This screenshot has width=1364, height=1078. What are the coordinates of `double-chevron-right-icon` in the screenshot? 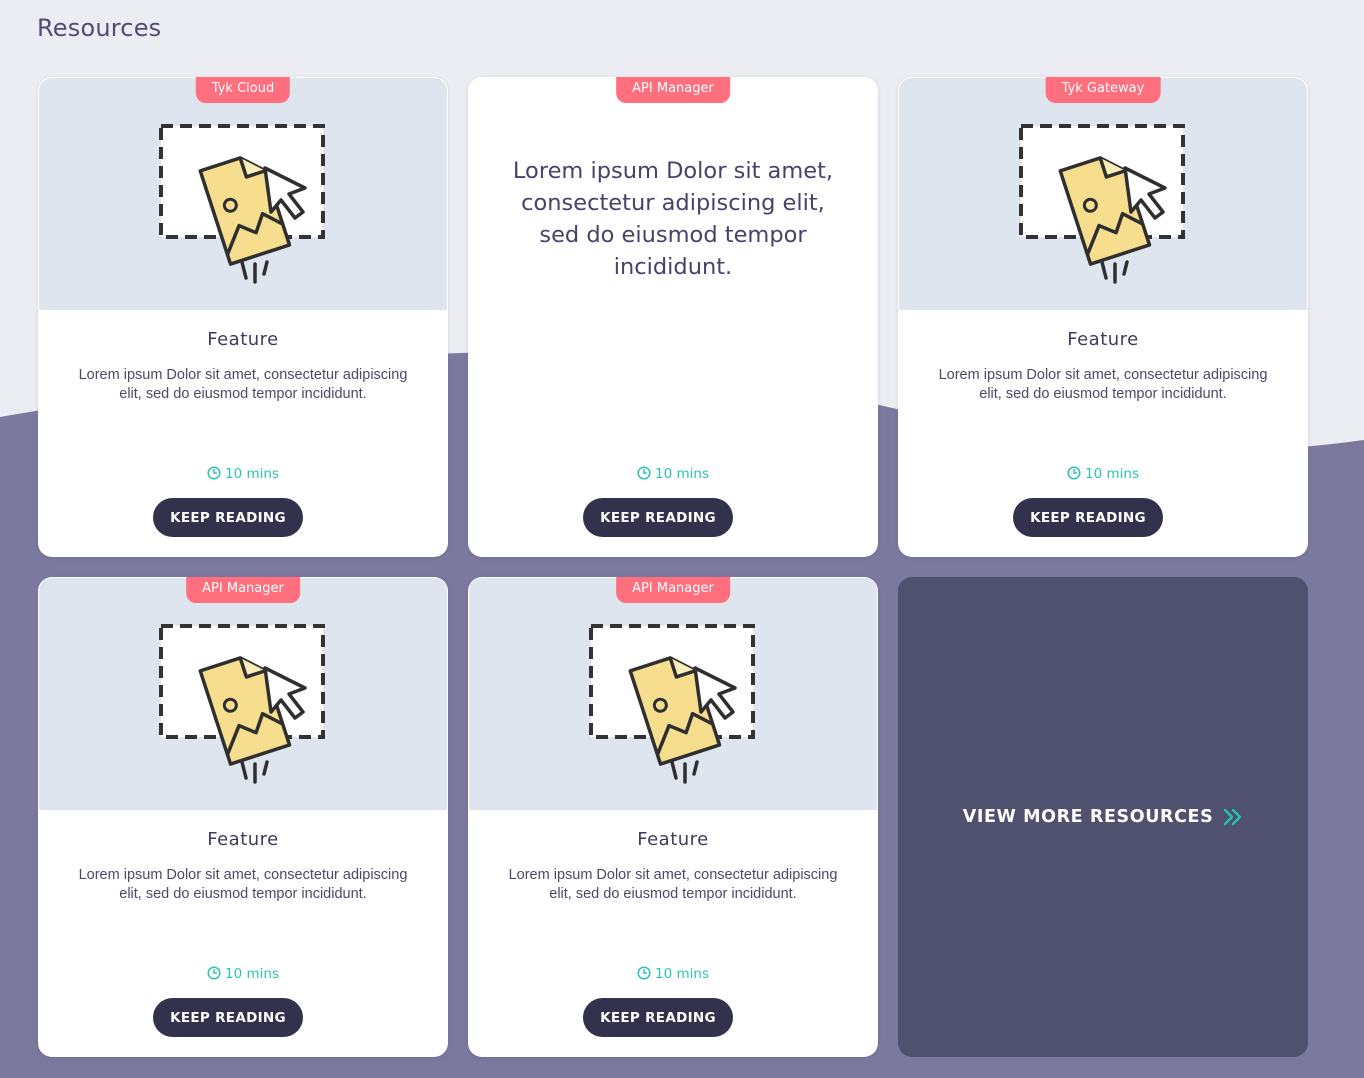 It's located at (1233, 817).